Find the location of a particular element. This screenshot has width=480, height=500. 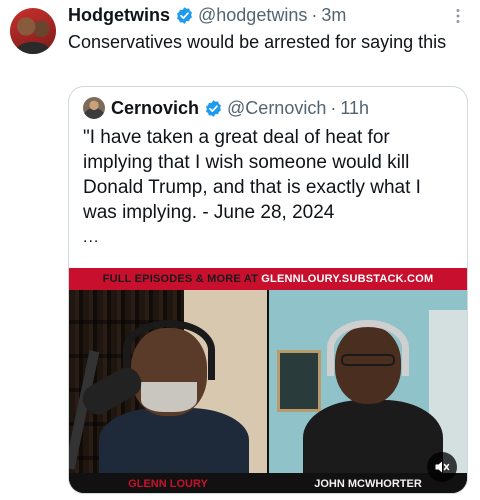

mute-button is located at coordinates (442, 467).